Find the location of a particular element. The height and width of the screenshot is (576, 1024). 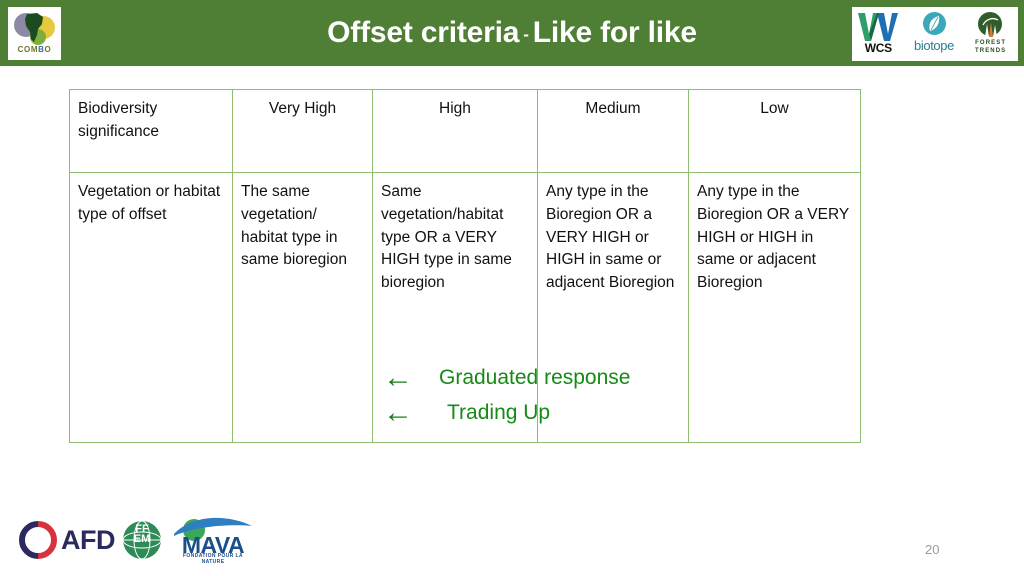

africa-map-icon is located at coordinates (34, 27).